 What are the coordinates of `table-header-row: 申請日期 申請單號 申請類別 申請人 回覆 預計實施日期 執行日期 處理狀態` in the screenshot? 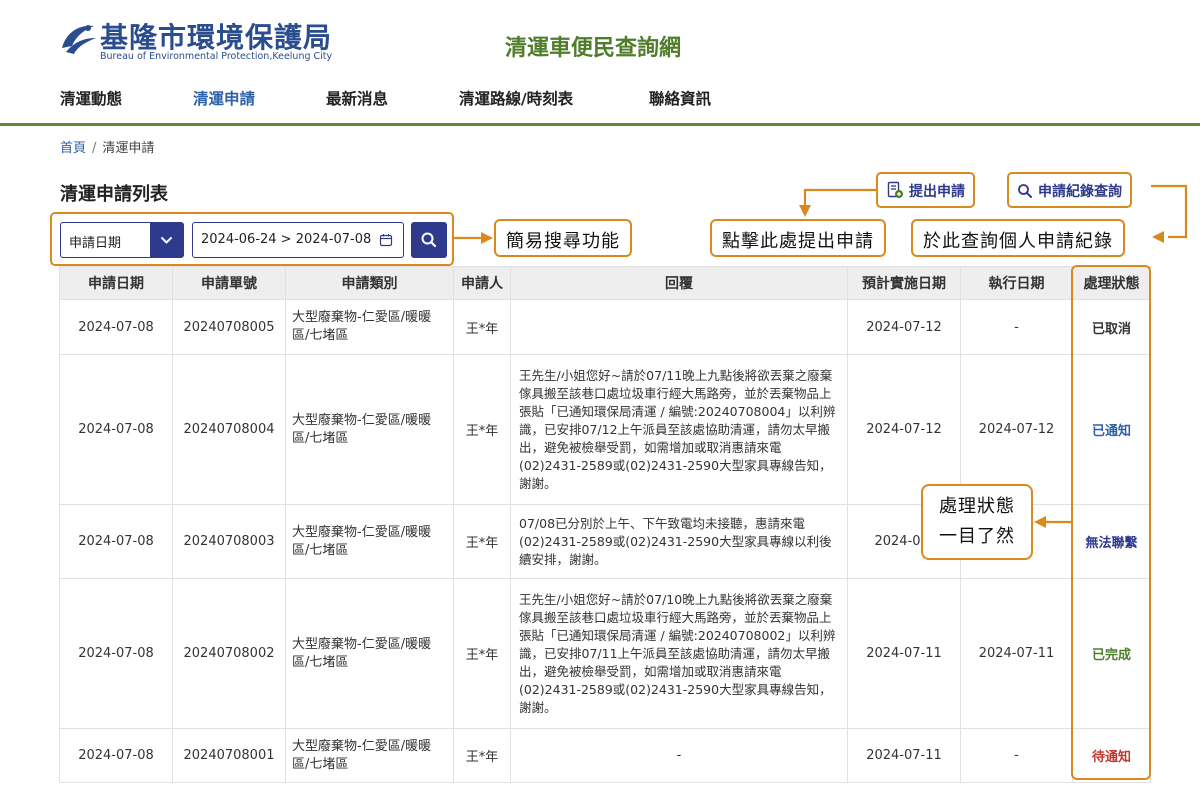 It's located at (605, 283).